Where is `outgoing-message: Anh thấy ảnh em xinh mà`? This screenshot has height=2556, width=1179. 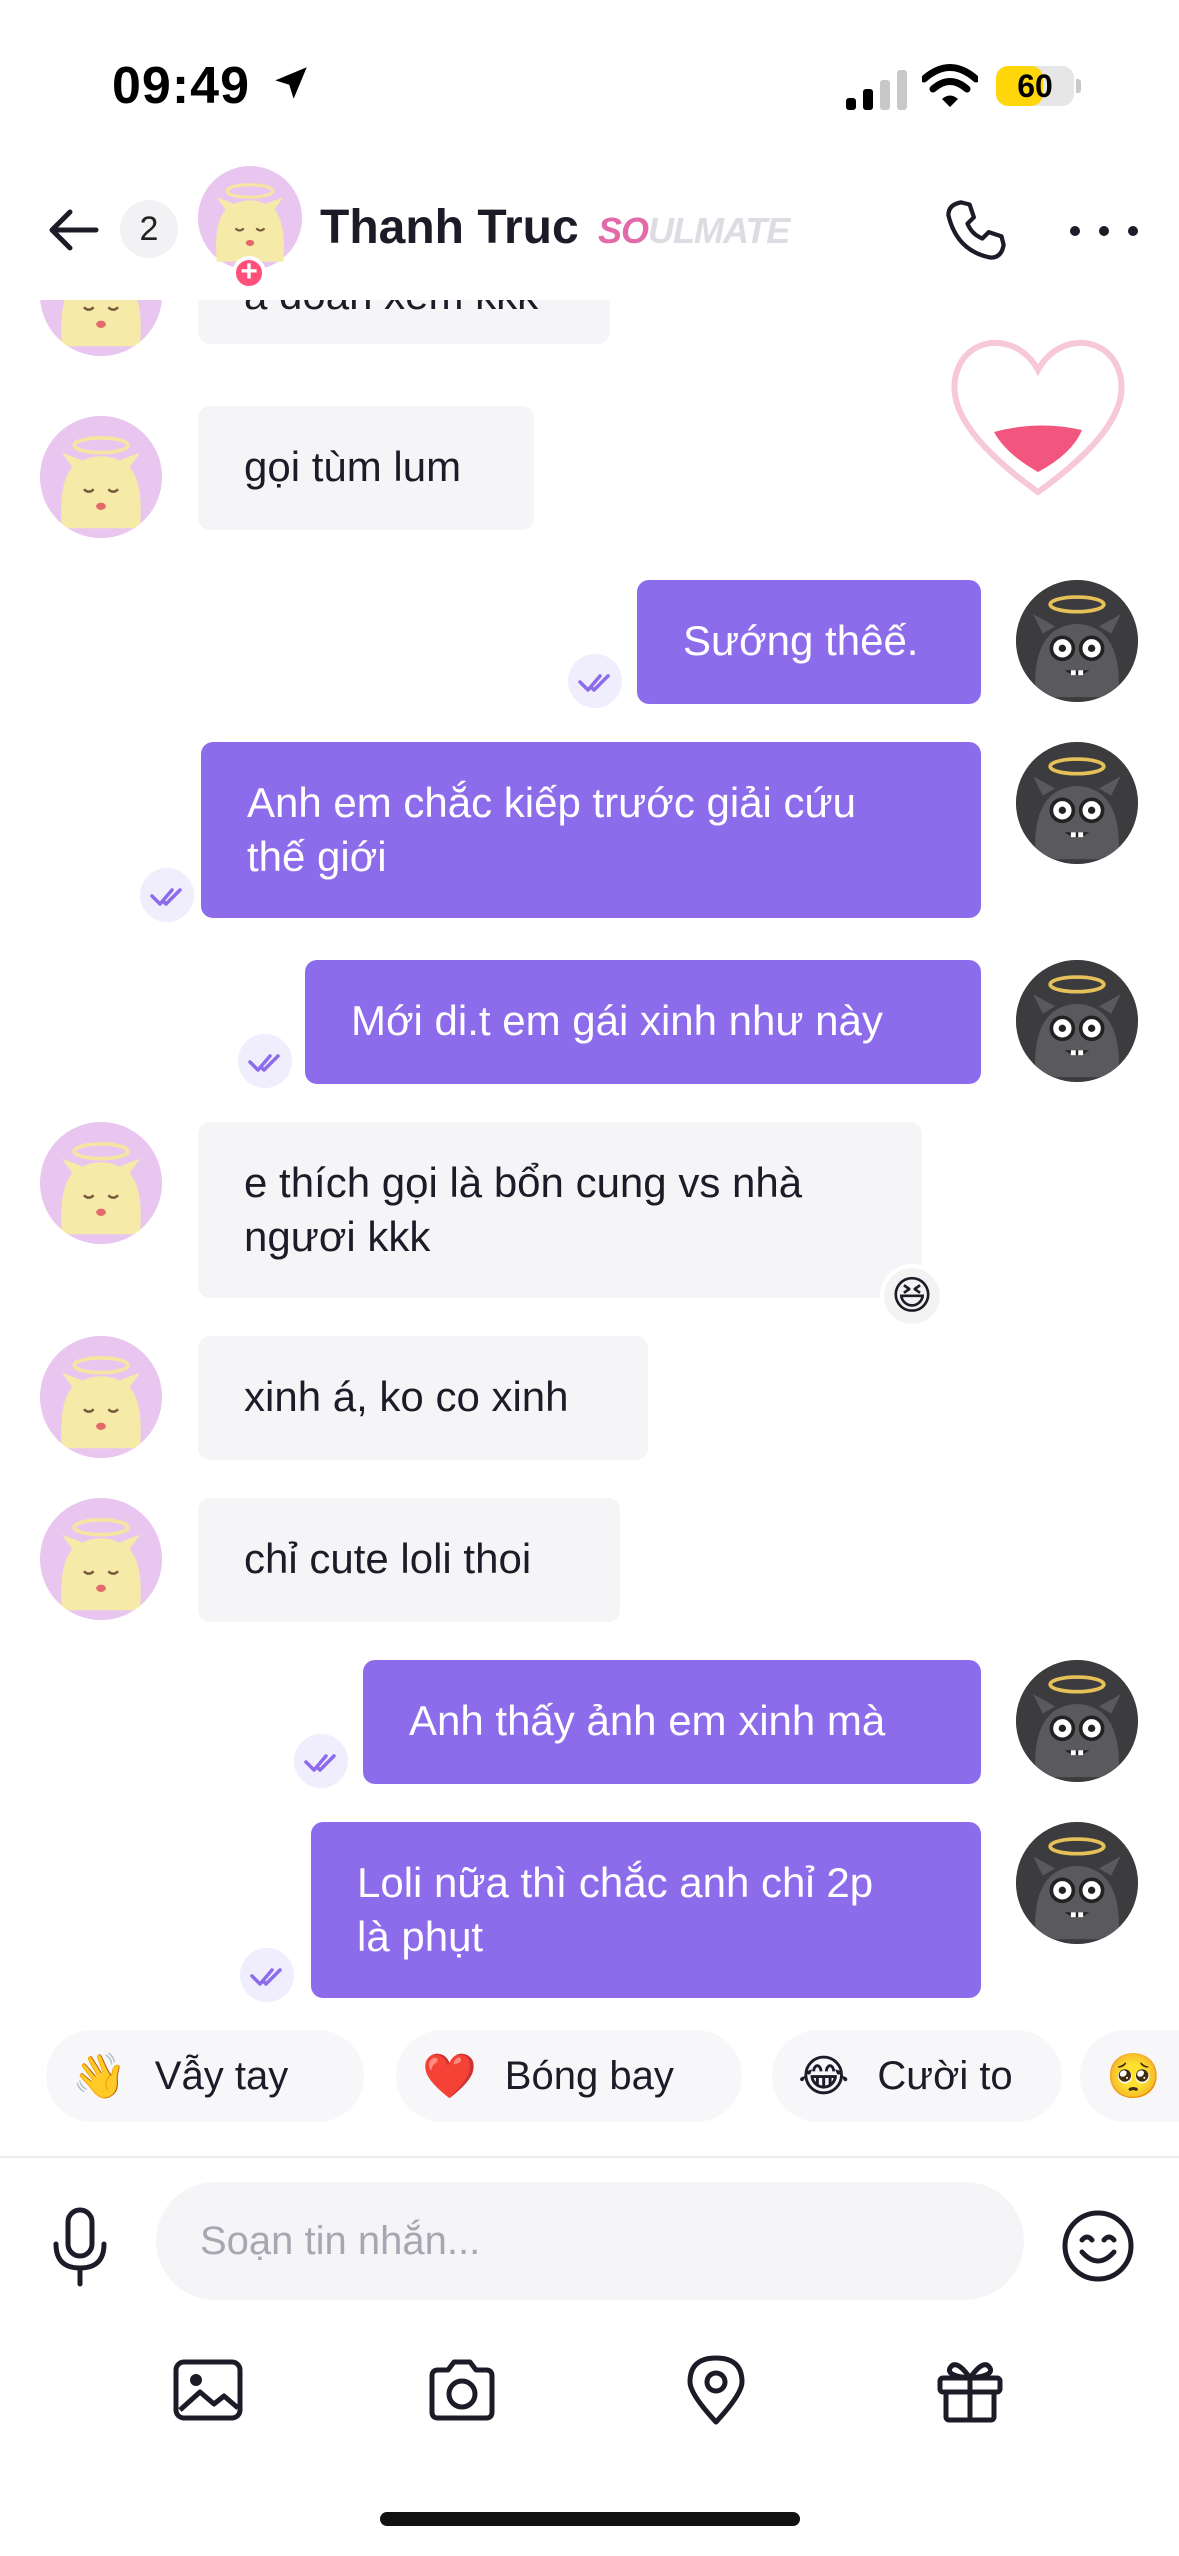 outgoing-message: Anh thấy ảnh em xinh mà is located at coordinates (589, 1724).